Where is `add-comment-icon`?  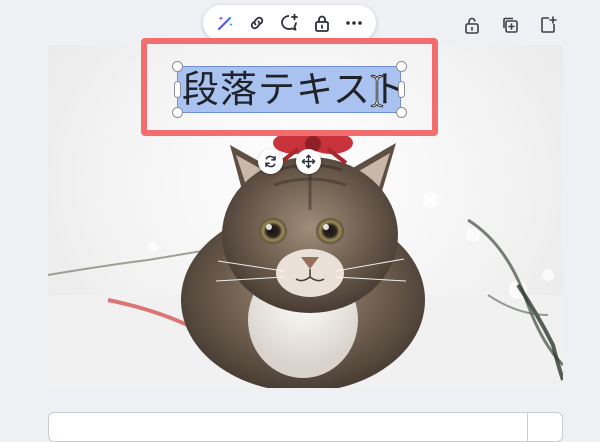 add-comment-icon is located at coordinates (290, 22).